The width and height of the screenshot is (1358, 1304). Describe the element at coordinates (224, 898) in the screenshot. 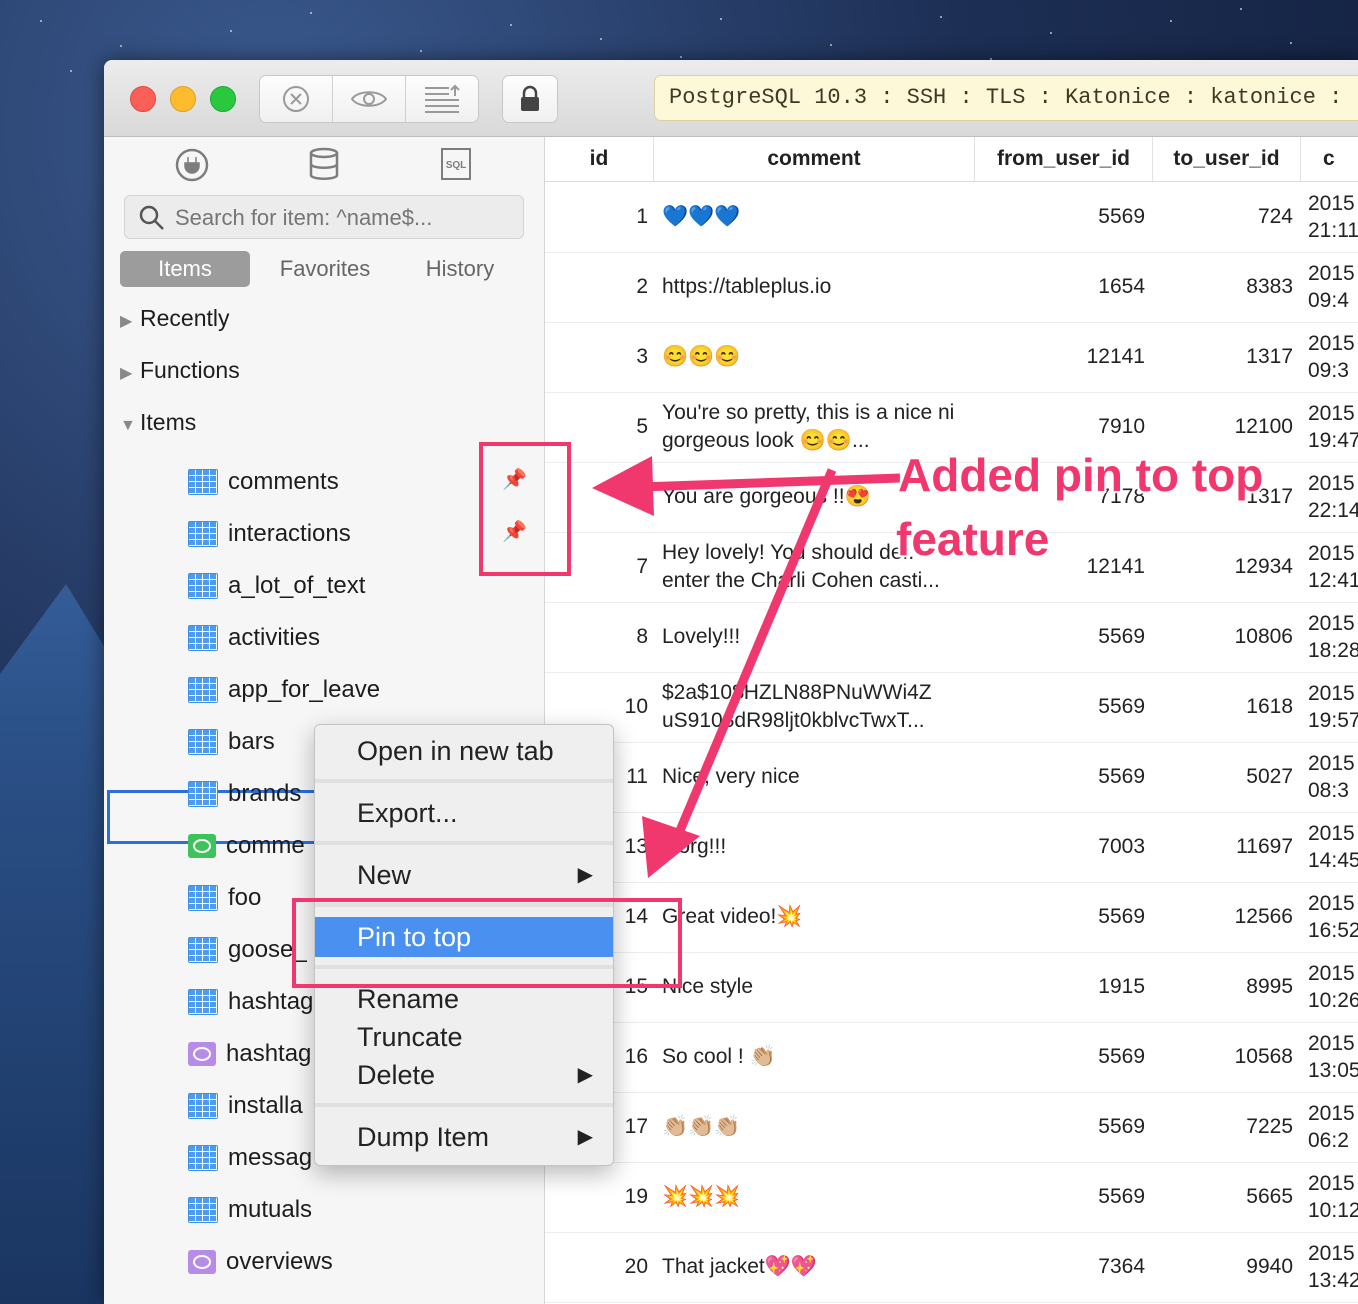

I see `sidebar-item: foo` at that location.